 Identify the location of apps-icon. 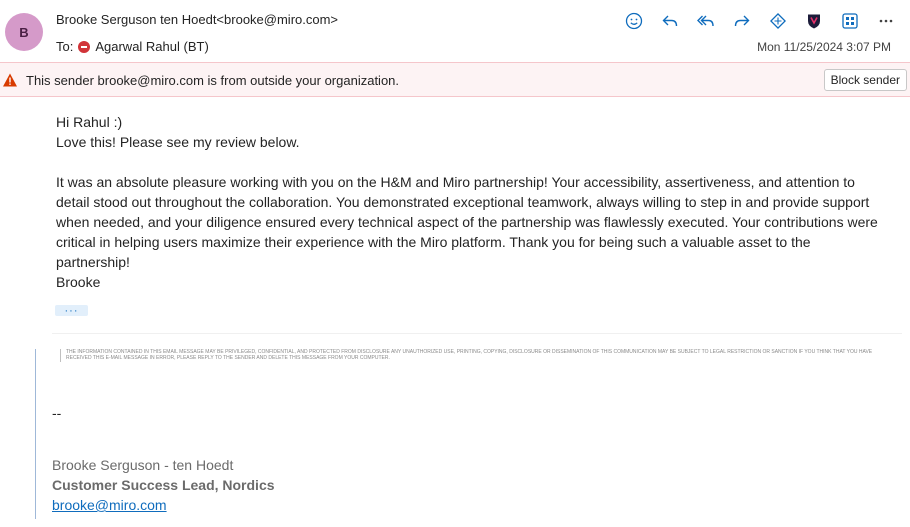
(850, 21).